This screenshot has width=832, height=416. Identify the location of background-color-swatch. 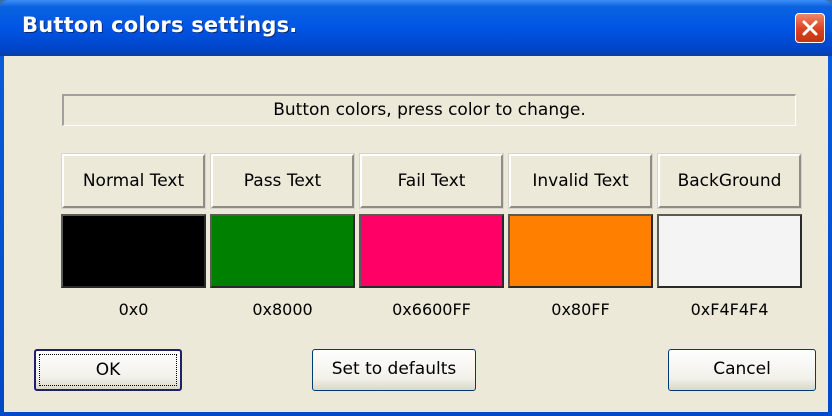
(729, 251).